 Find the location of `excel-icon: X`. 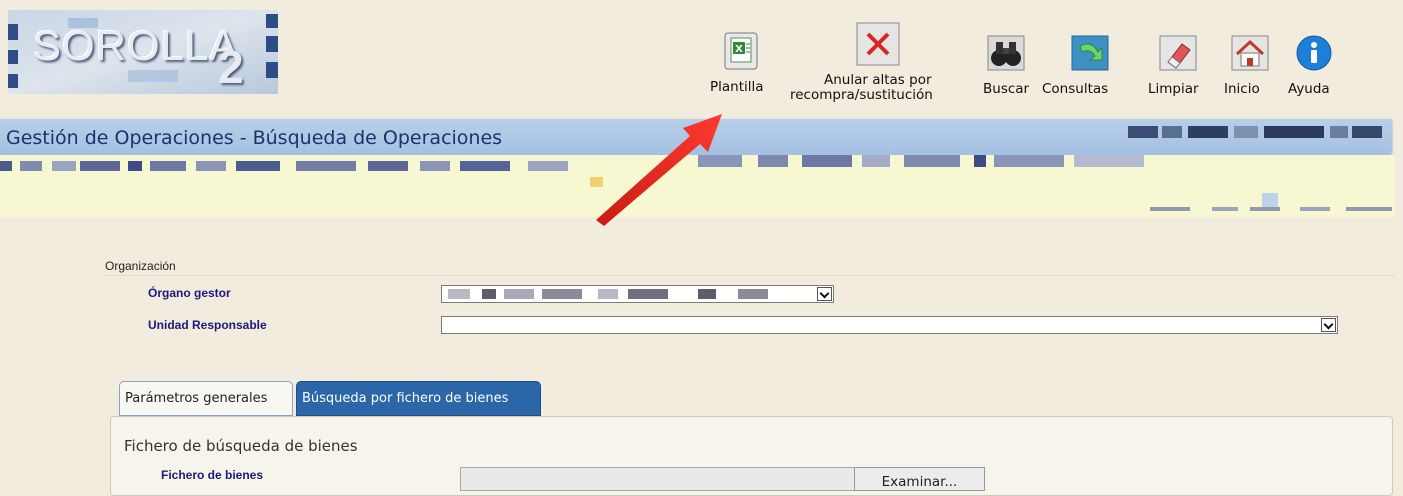

excel-icon: X is located at coordinates (741, 53).